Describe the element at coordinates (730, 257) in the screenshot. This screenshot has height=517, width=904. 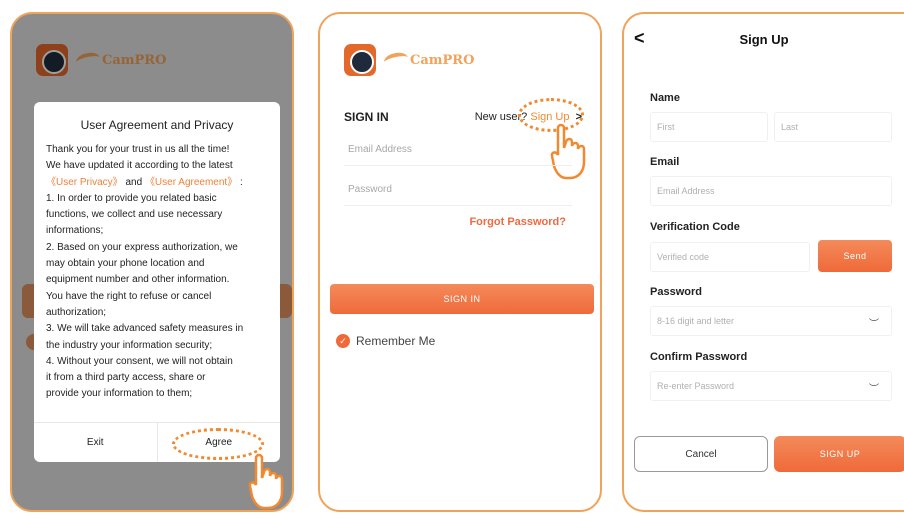
I see `verification-code-field: Verified code` at that location.